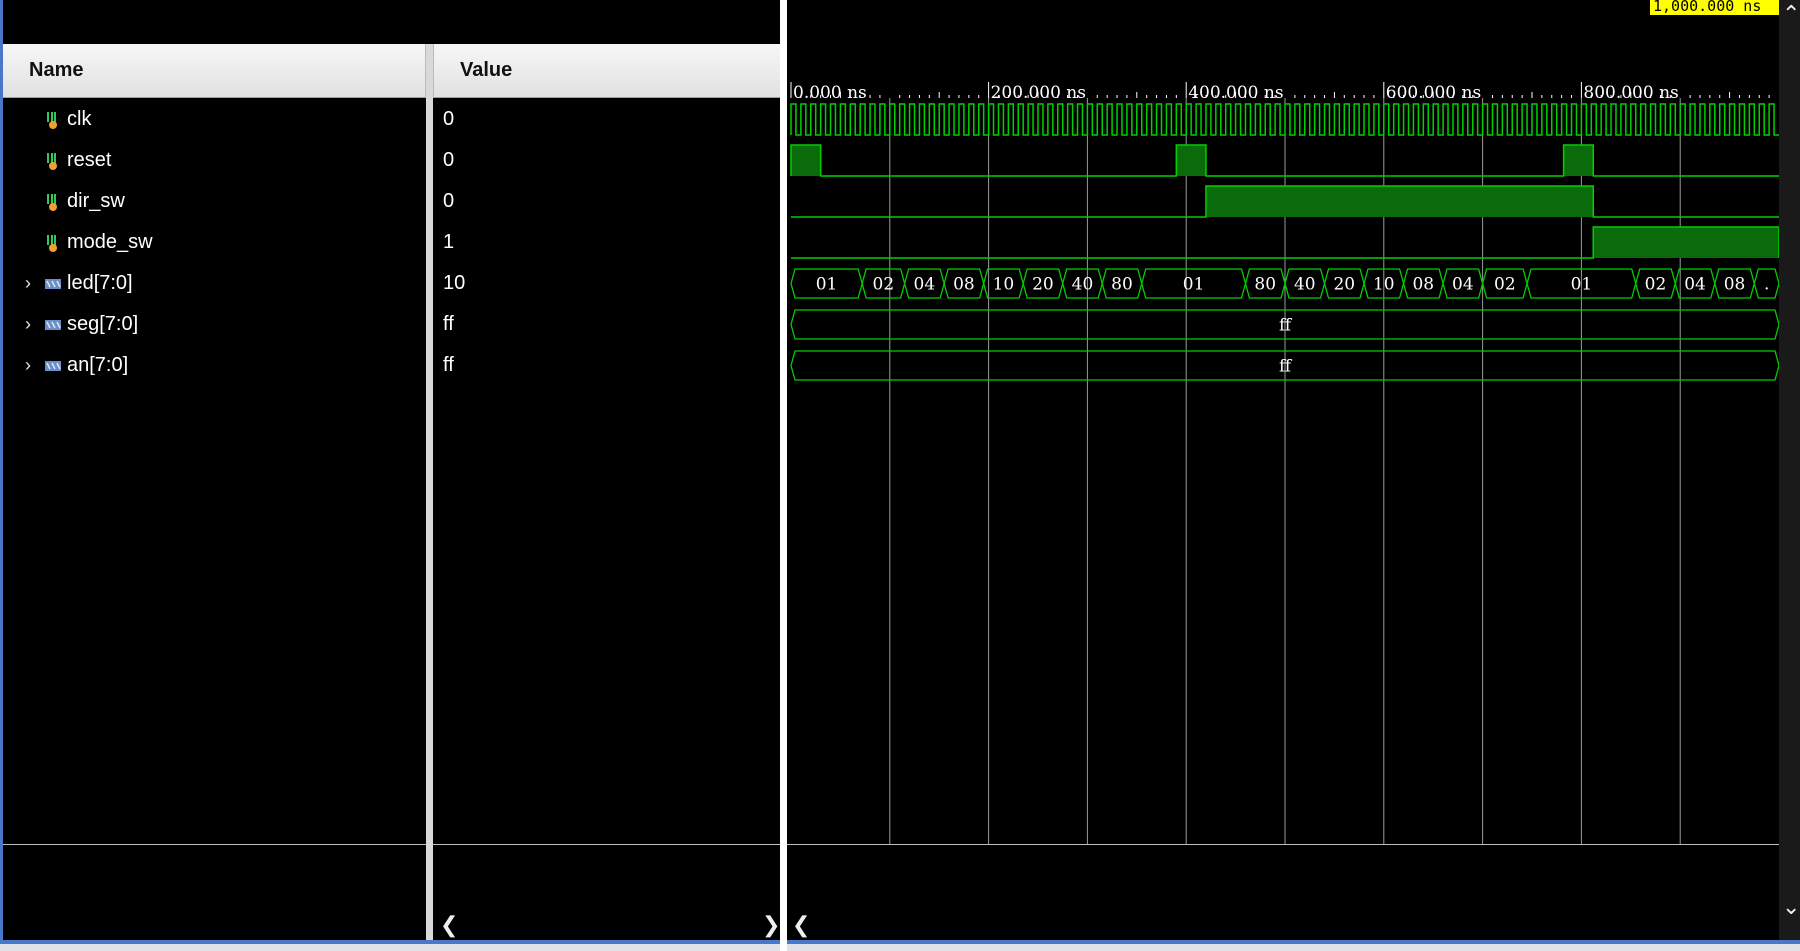 This screenshot has width=1800, height=951. What do you see at coordinates (771, 925) in the screenshot?
I see `chevron-right-icon: ❯` at bounding box center [771, 925].